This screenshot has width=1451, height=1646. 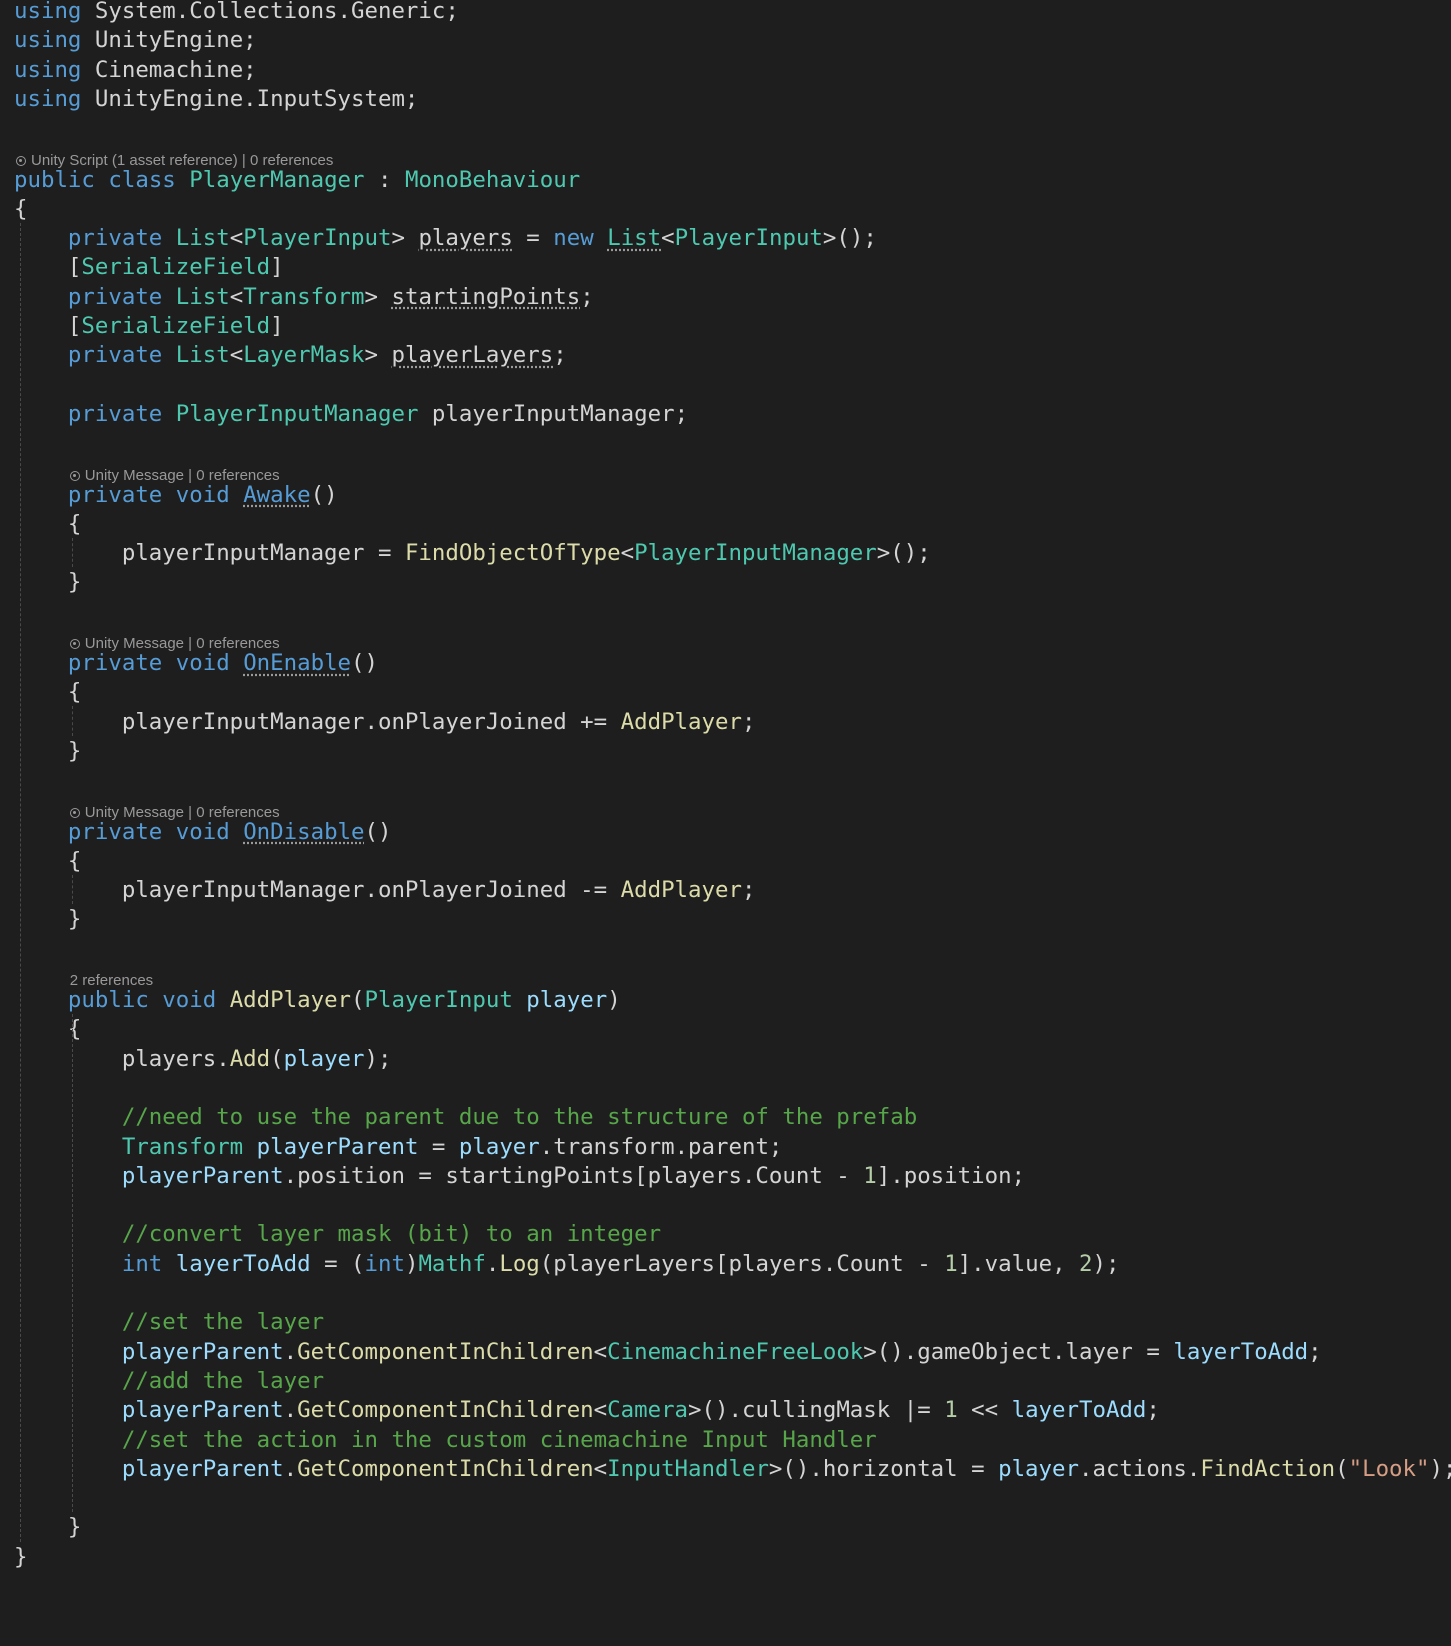 I want to click on code-token-keyword: OnEnable, so click(x=297, y=663).